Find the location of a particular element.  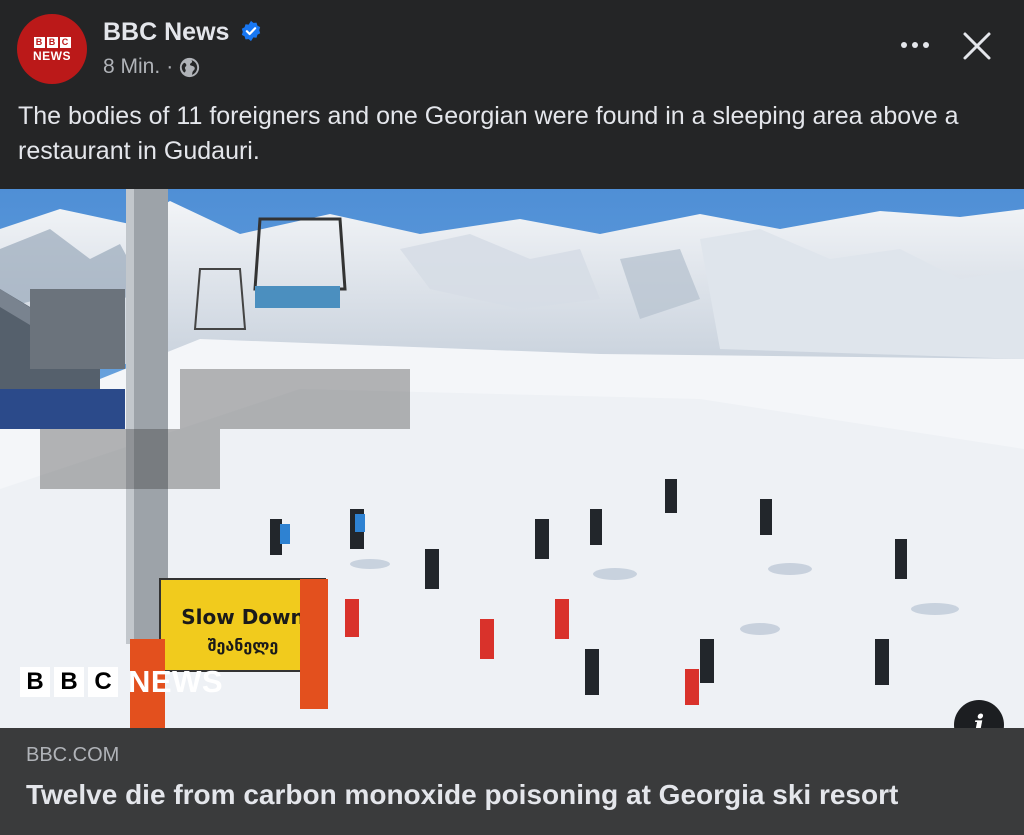

link-domain: BBC.COM is located at coordinates (73, 755).